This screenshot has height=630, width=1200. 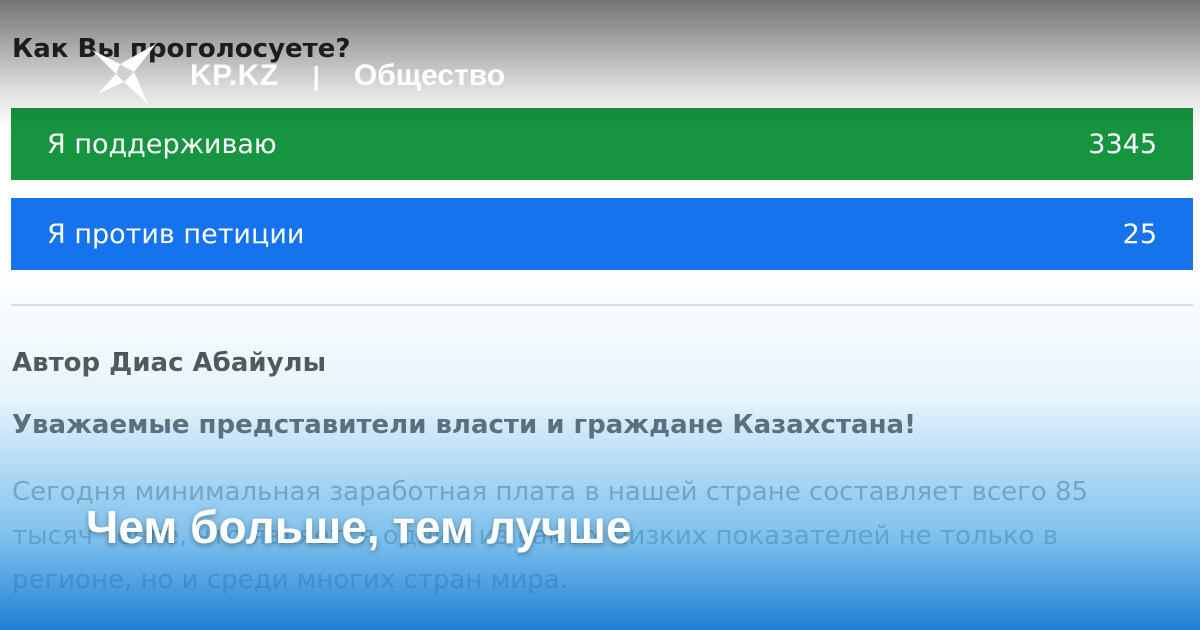 I want to click on poll-option-label: Я против петиции, so click(x=176, y=234).